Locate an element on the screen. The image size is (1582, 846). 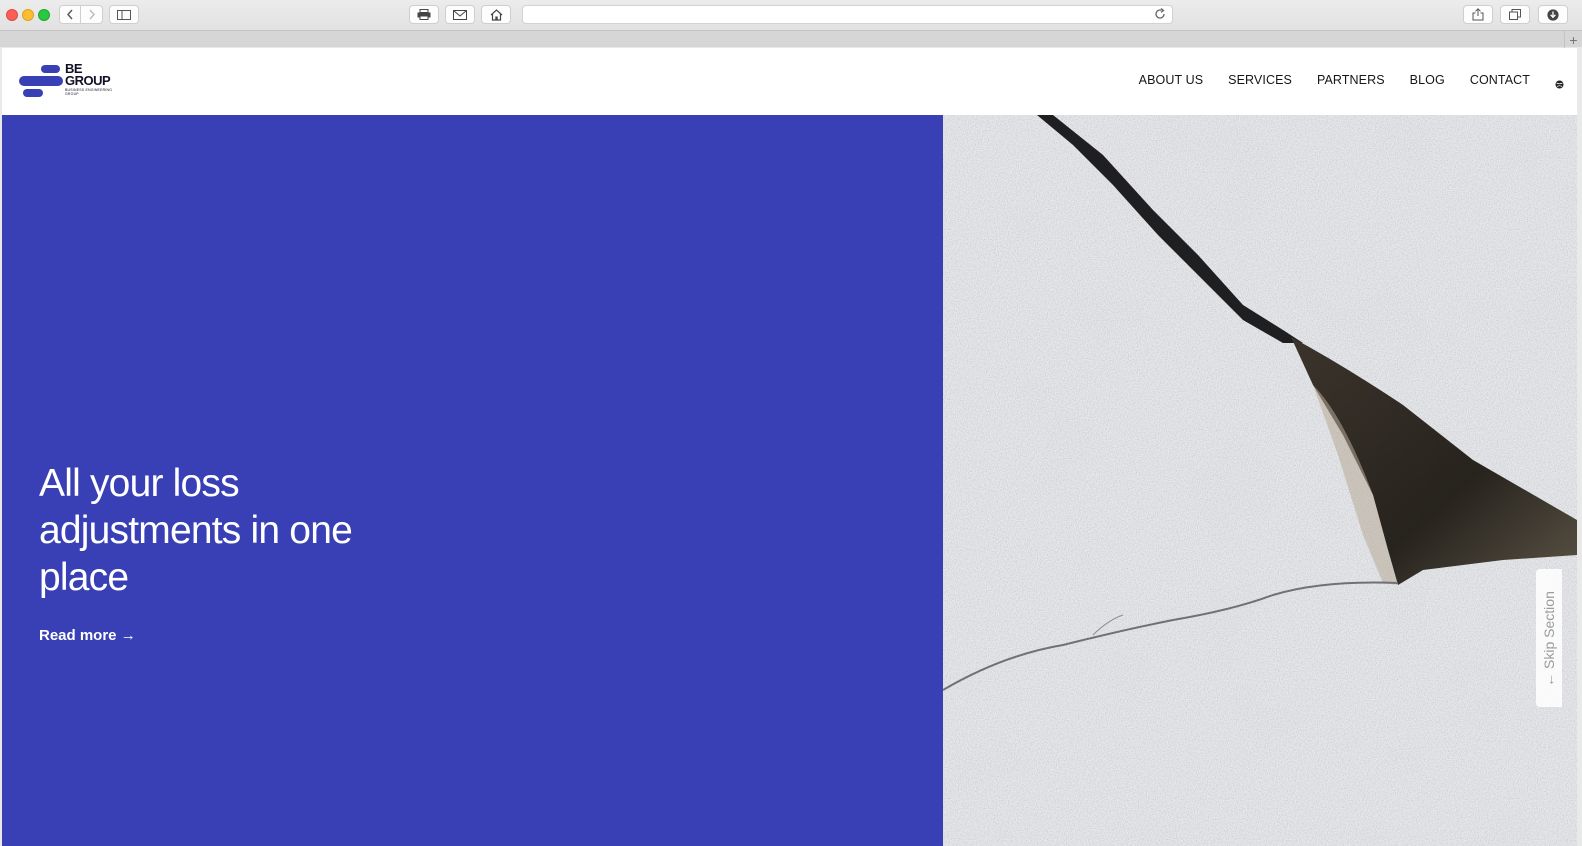
back-button is located at coordinates (70, 14).